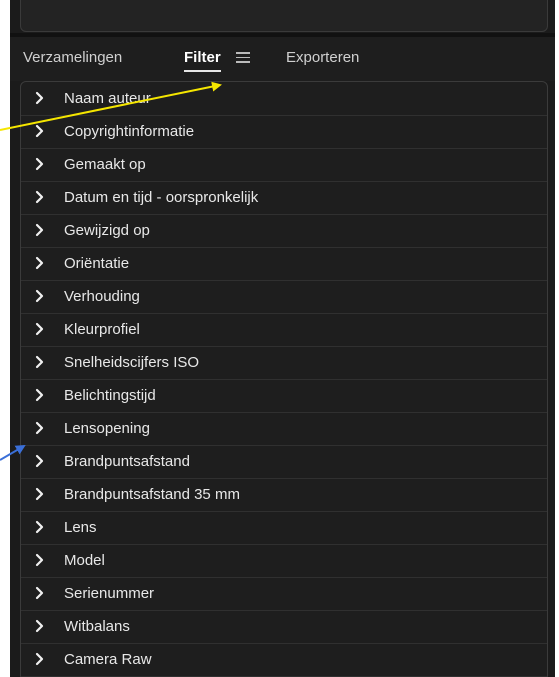 The width and height of the screenshot is (559, 677). What do you see at coordinates (284, 363) in the screenshot?
I see `filter-row: Snelheidscijfers ISO` at bounding box center [284, 363].